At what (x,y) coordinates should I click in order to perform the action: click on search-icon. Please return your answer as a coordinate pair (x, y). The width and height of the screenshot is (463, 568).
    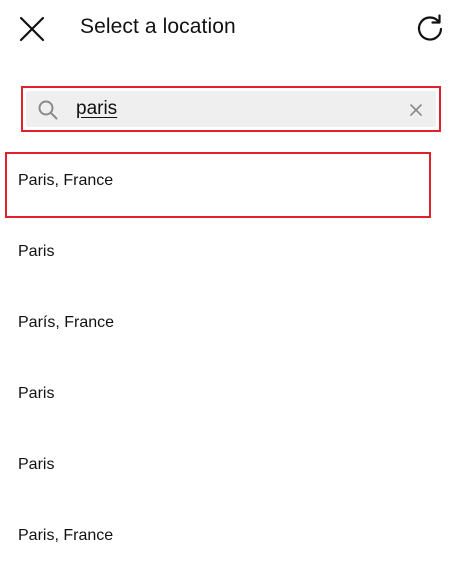
    Looking at the image, I should click on (48, 110).